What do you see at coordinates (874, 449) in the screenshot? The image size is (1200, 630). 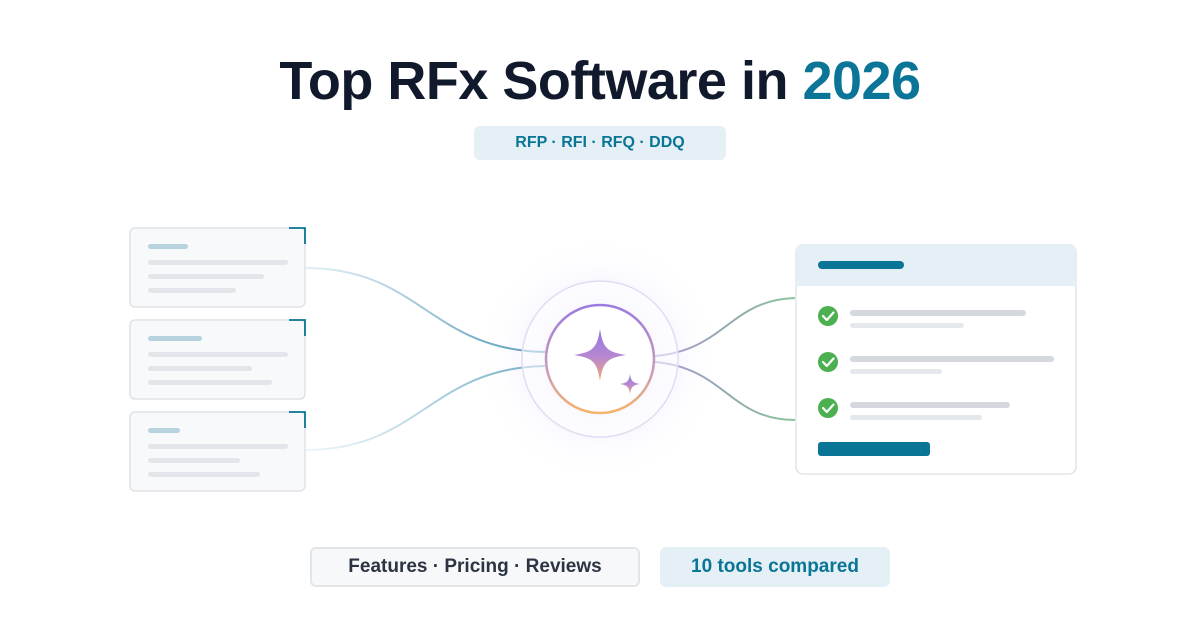 I see `card-action-bar` at bounding box center [874, 449].